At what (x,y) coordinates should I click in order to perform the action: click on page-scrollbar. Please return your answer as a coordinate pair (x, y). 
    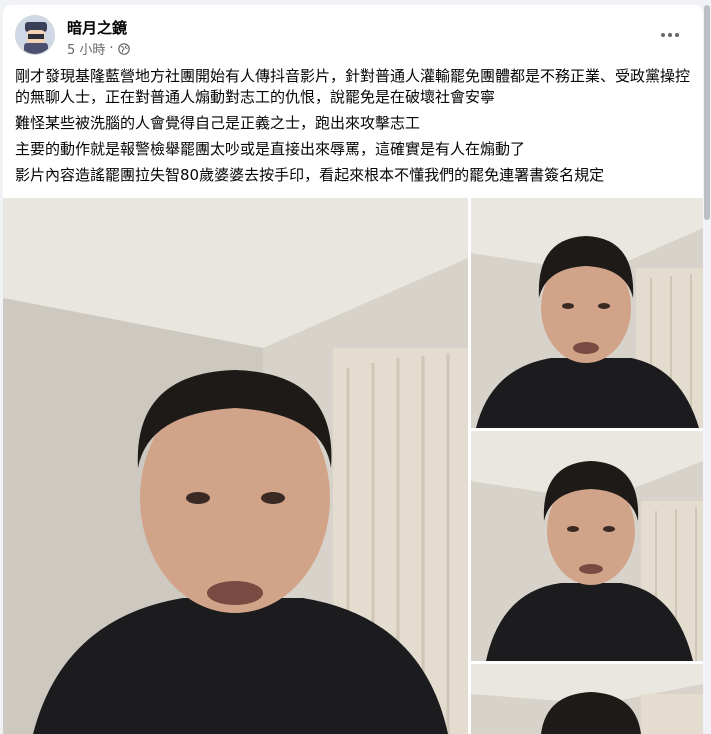
    Looking at the image, I should click on (707, 367).